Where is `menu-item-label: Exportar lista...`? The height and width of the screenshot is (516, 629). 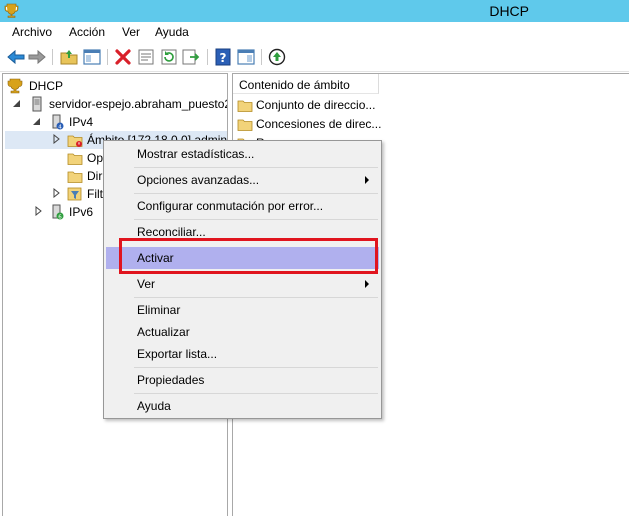 menu-item-label: Exportar lista... is located at coordinates (177, 354).